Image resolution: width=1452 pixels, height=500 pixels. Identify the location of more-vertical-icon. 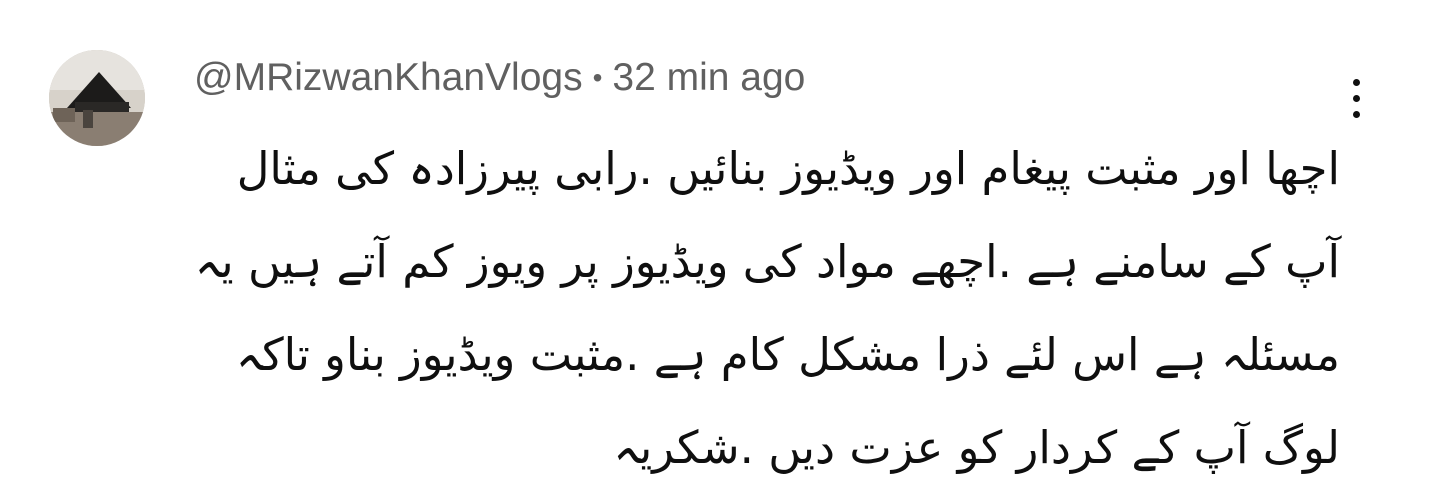
(1356, 98).